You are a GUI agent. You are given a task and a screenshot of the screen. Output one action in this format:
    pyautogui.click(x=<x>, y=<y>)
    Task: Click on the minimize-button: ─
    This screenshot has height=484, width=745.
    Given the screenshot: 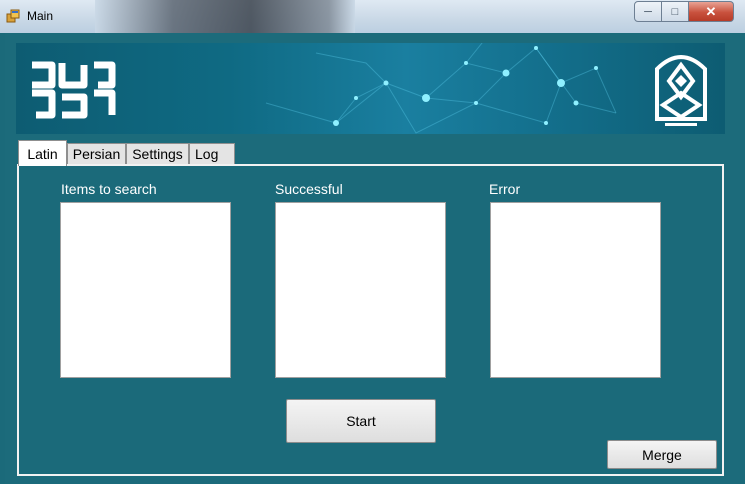 What is the action you would take?
    pyautogui.click(x=648, y=11)
    